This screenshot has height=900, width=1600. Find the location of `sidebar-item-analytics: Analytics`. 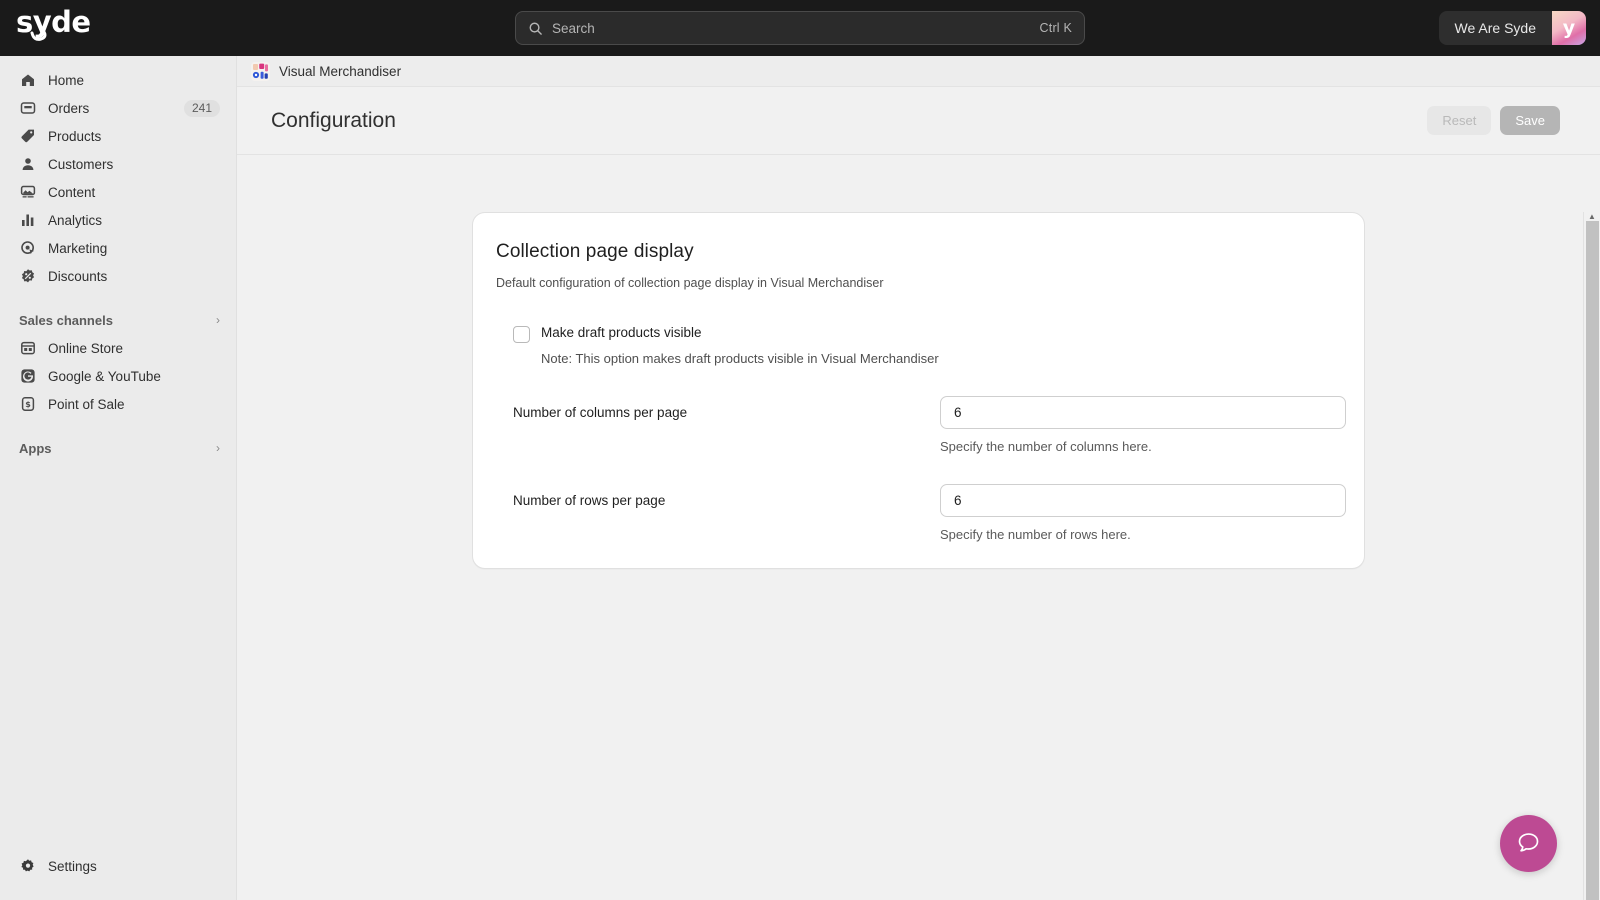

sidebar-item-analytics: Analytics is located at coordinates (118, 220).